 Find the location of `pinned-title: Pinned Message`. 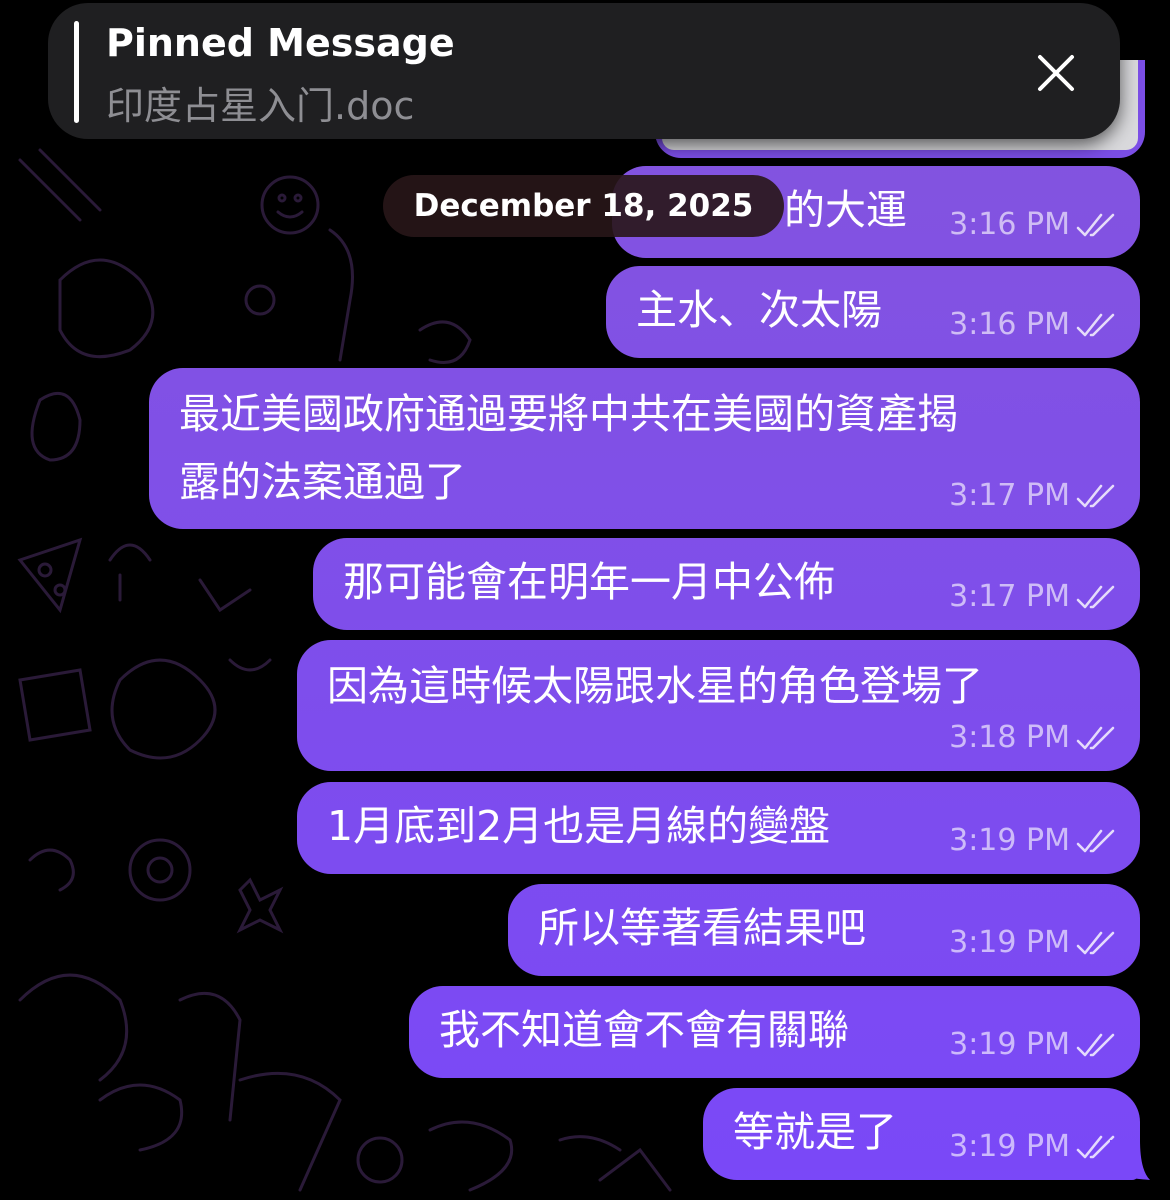

pinned-title: Pinned Message is located at coordinates (280, 43).